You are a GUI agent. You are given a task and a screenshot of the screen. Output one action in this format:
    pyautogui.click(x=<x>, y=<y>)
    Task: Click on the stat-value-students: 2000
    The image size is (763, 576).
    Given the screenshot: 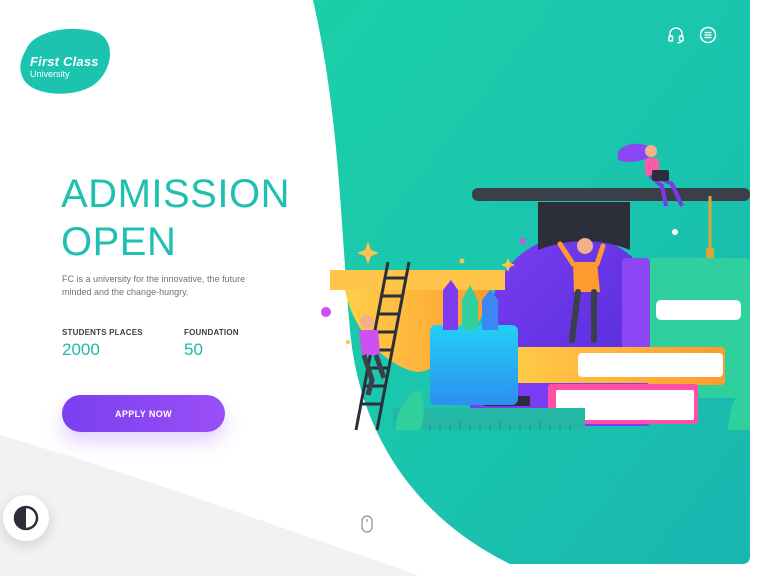 What is the action you would take?
    pyautogui.click(x=81, y=349)
    